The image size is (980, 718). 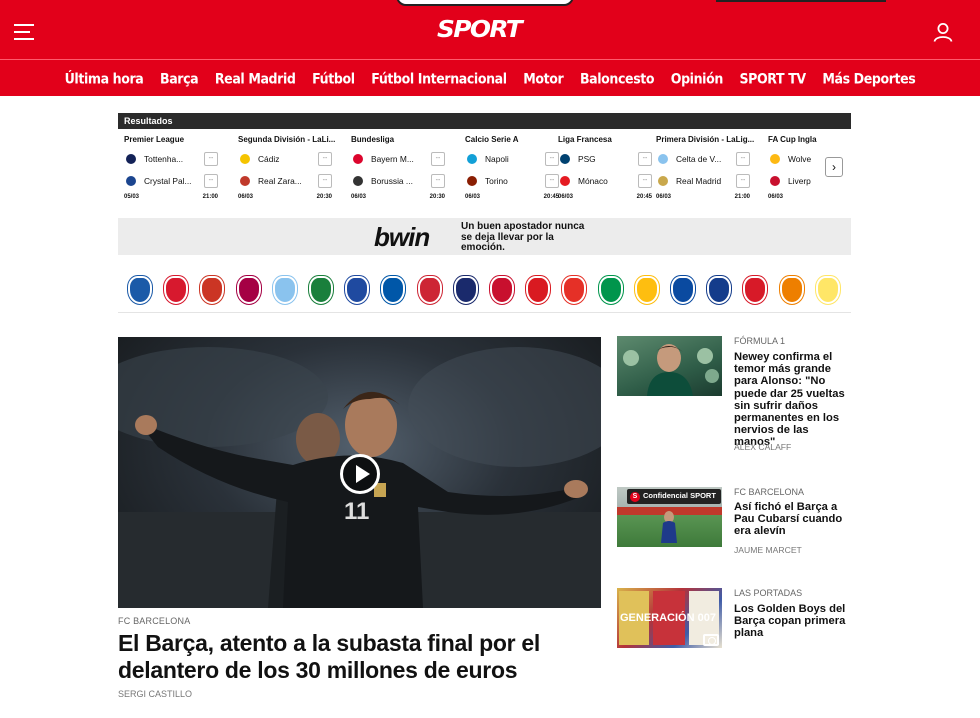 What do you see at coordinates (798, 181) in the screenshot?
I see `match-away-team: Liverp` at bounding box center [798, 181].